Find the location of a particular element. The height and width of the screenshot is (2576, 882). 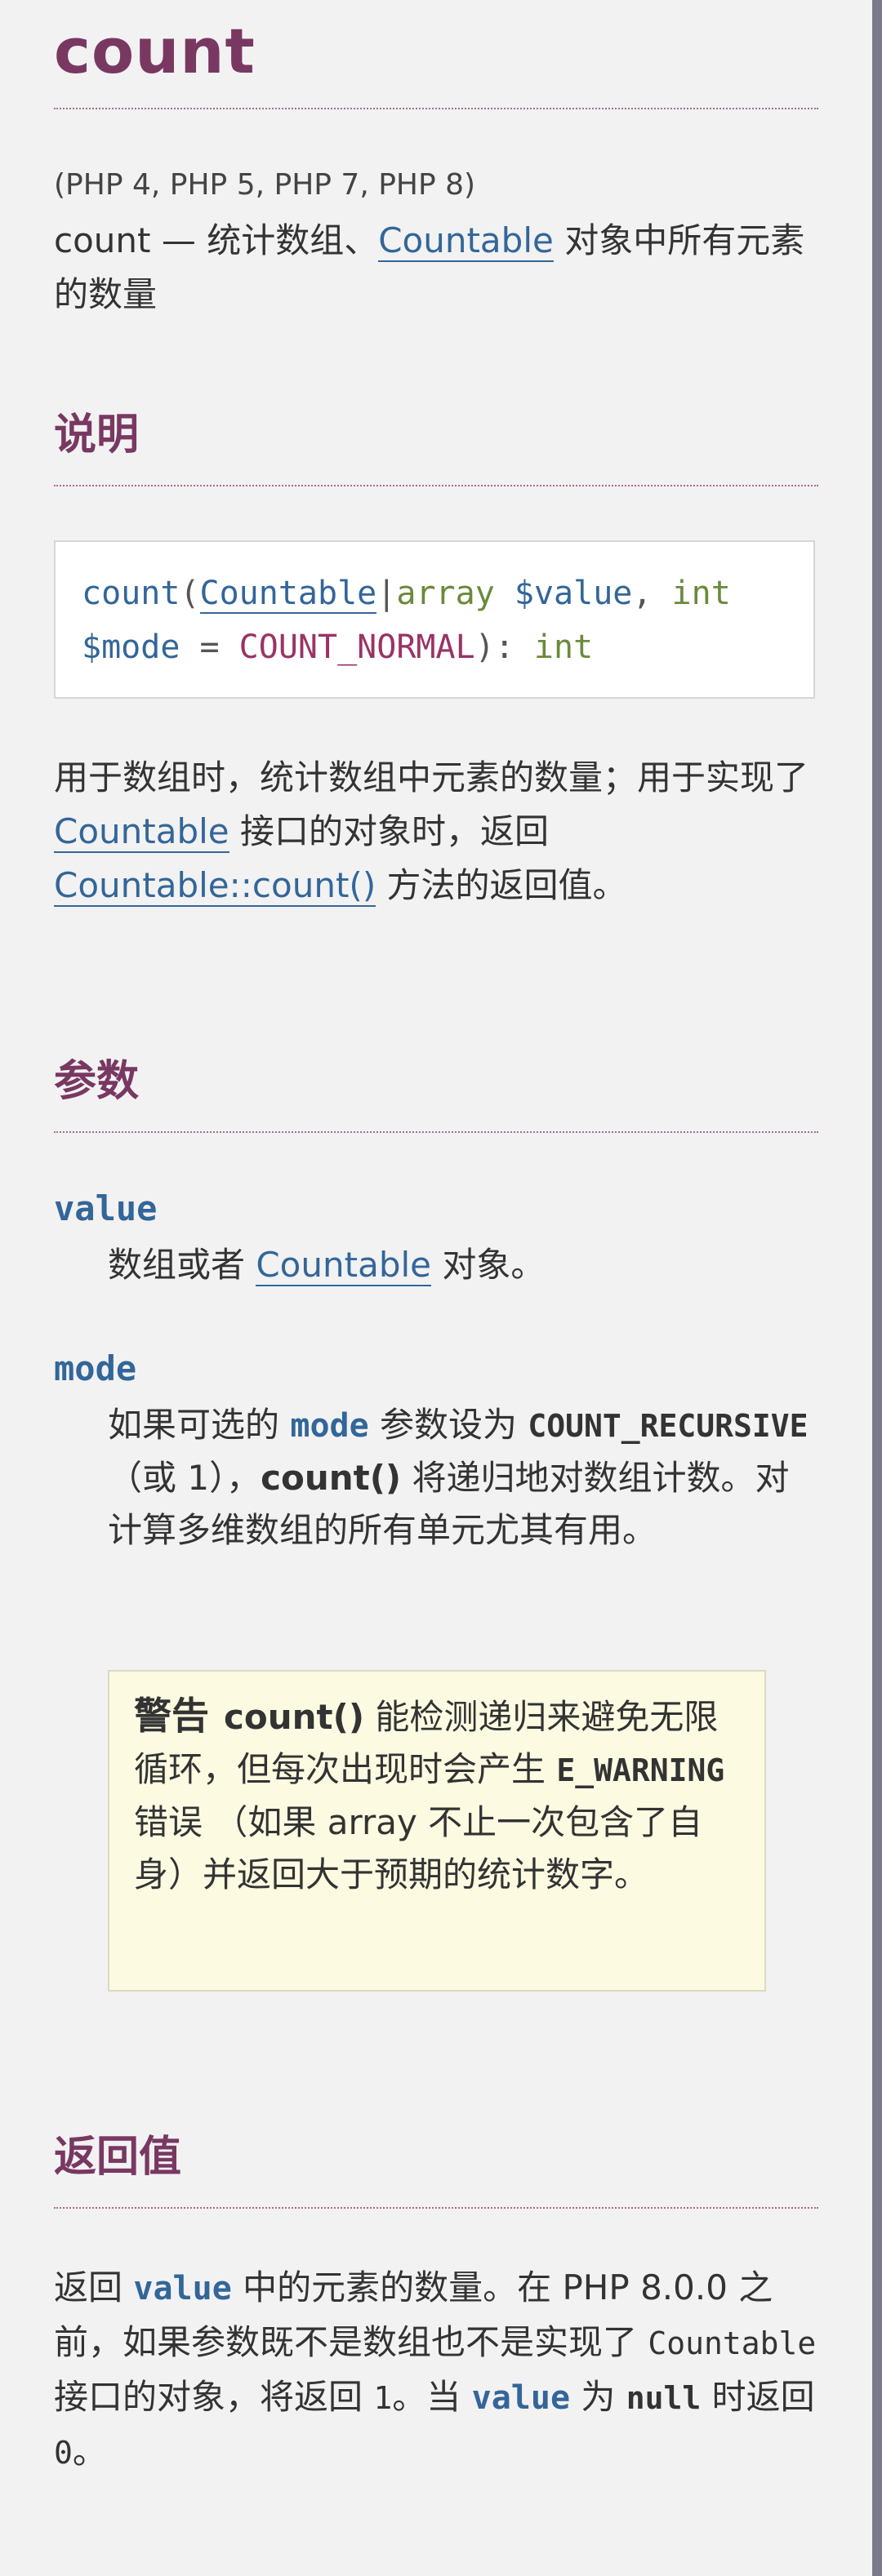

countable-count-link: Countable::count() is located at coordinates (215, 886).